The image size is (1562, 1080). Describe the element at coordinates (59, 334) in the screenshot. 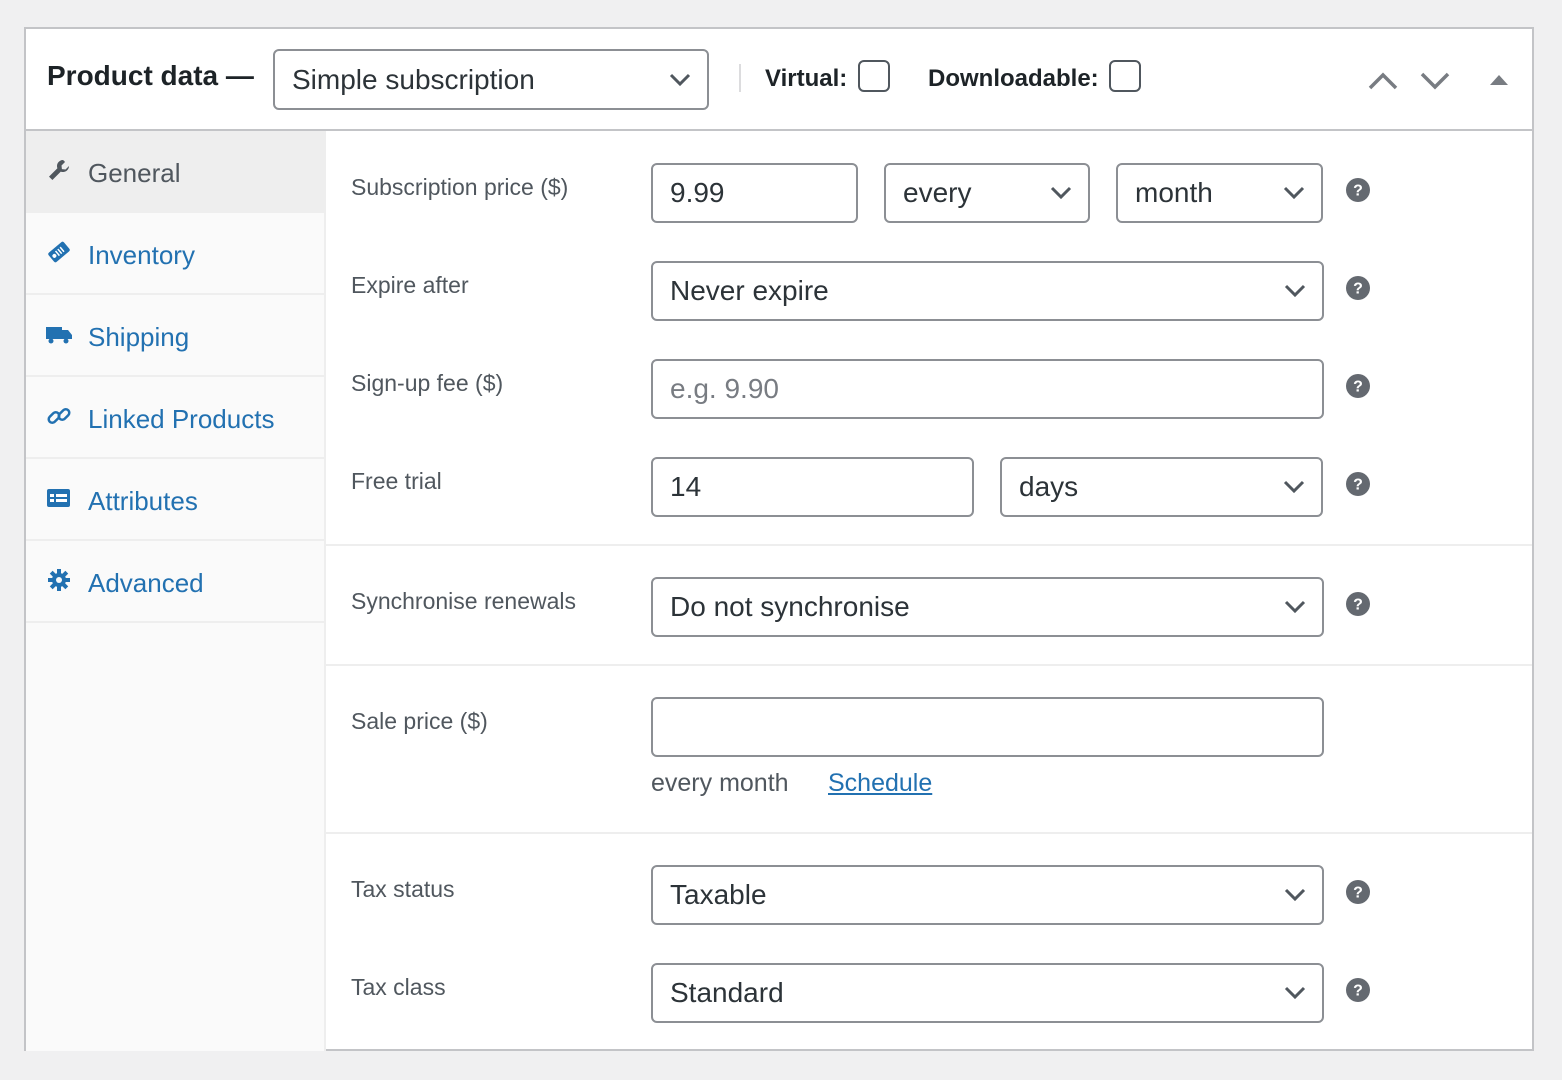

I see `truck-icon` at that location.